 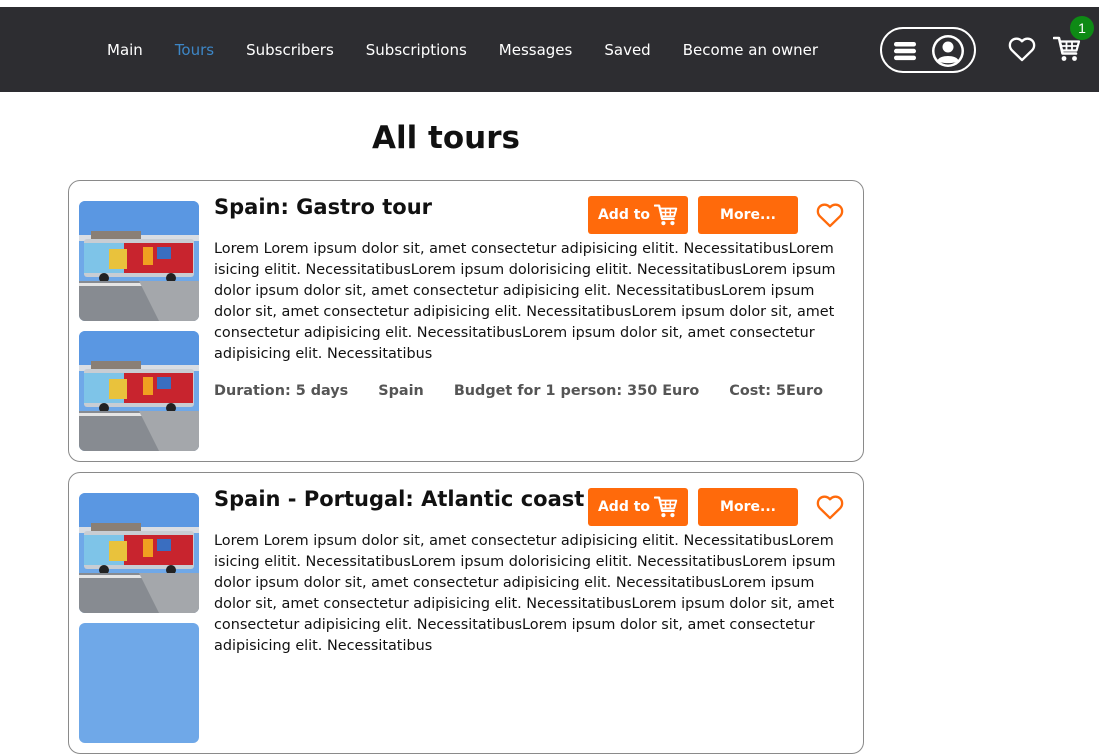 I want to click on nav-link-saved: Saved, so click(x=627, y=50).